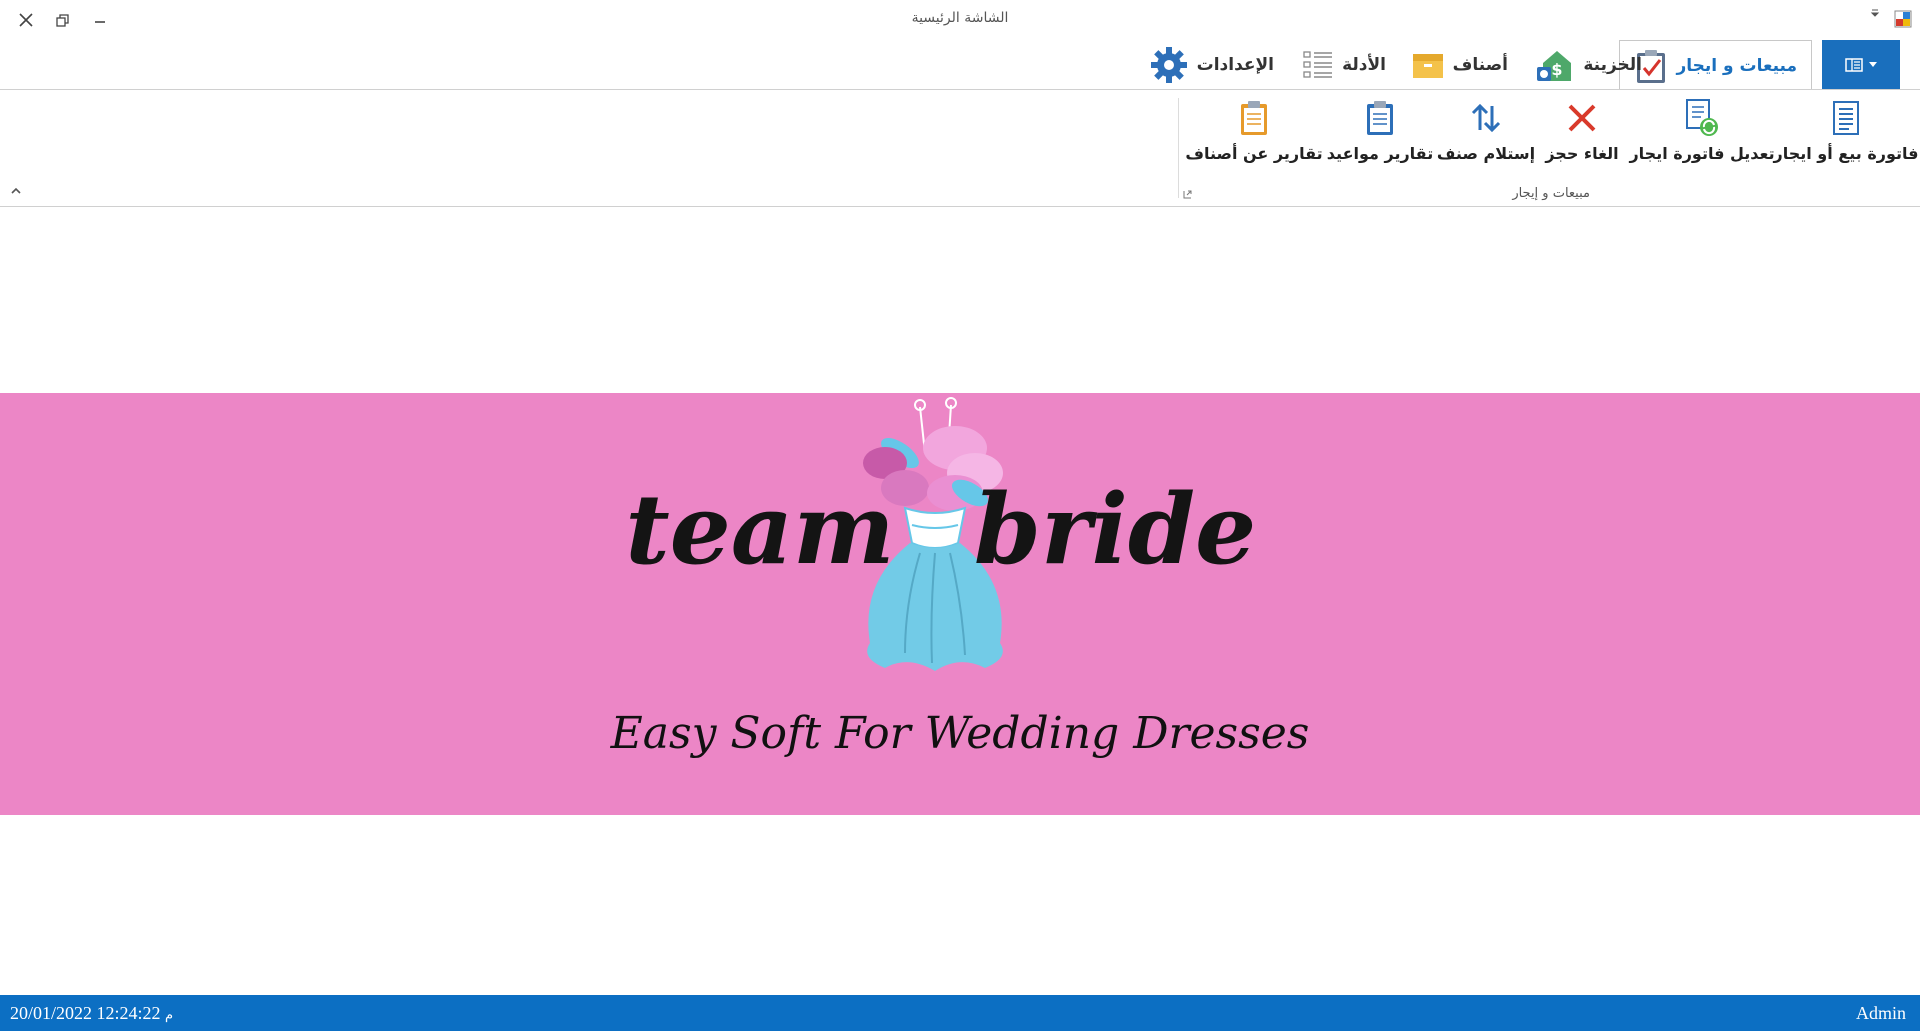 The width and height of the screenshot is (1920, 1031). What do you see at coordinates (1612, 65) in the screenshot?
I see `tab-label: الخزينة` at bounding box center [1612, 65].